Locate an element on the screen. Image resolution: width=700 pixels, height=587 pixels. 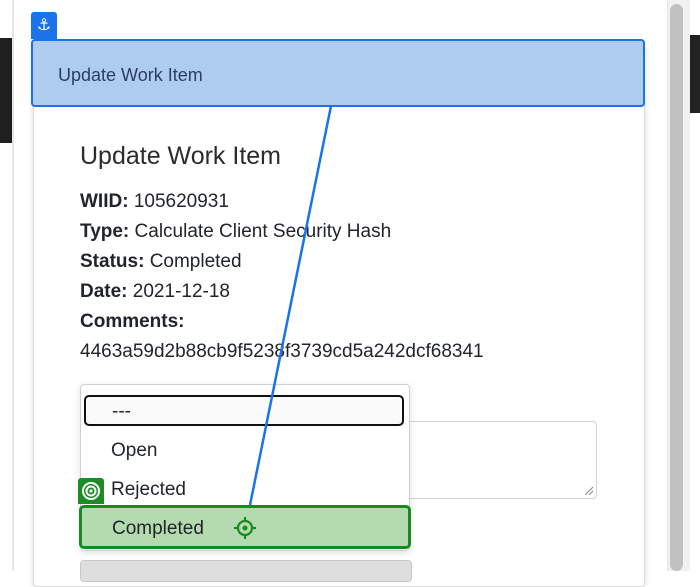
wiid-label: WIID: is located at coordinates (104, 201).